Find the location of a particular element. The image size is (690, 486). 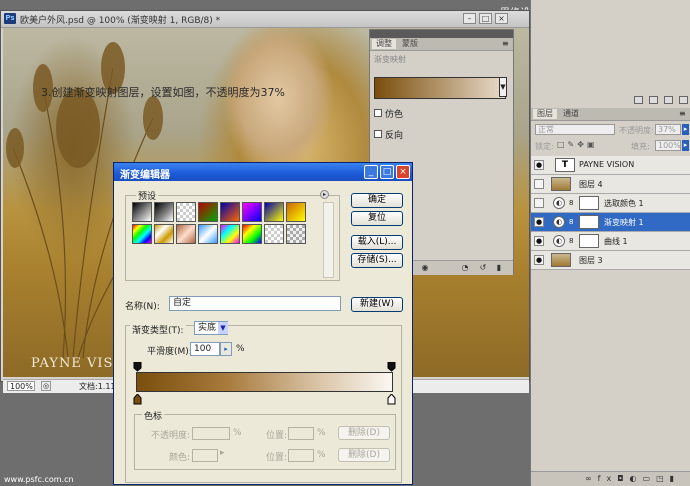

trash-icon is located at coordinates (683, 100).